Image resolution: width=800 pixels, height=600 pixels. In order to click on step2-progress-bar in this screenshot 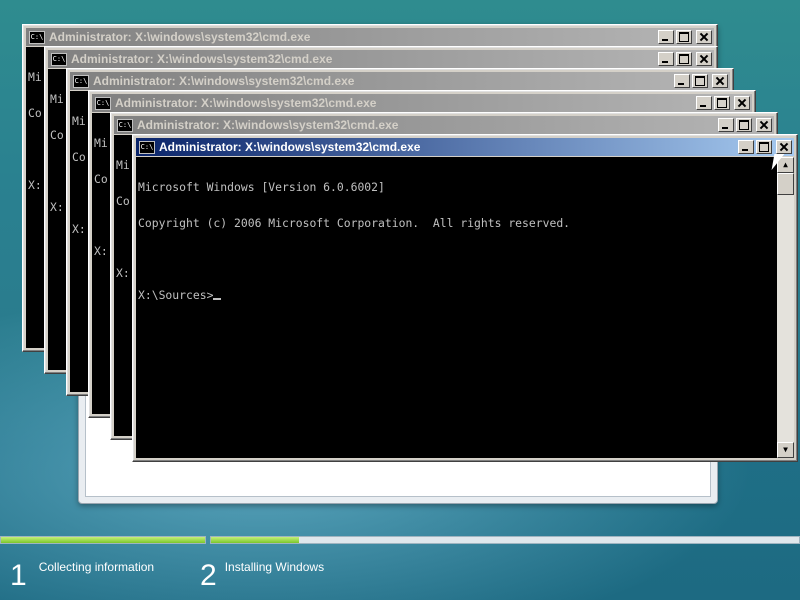, I will do `click(505, 540)`.